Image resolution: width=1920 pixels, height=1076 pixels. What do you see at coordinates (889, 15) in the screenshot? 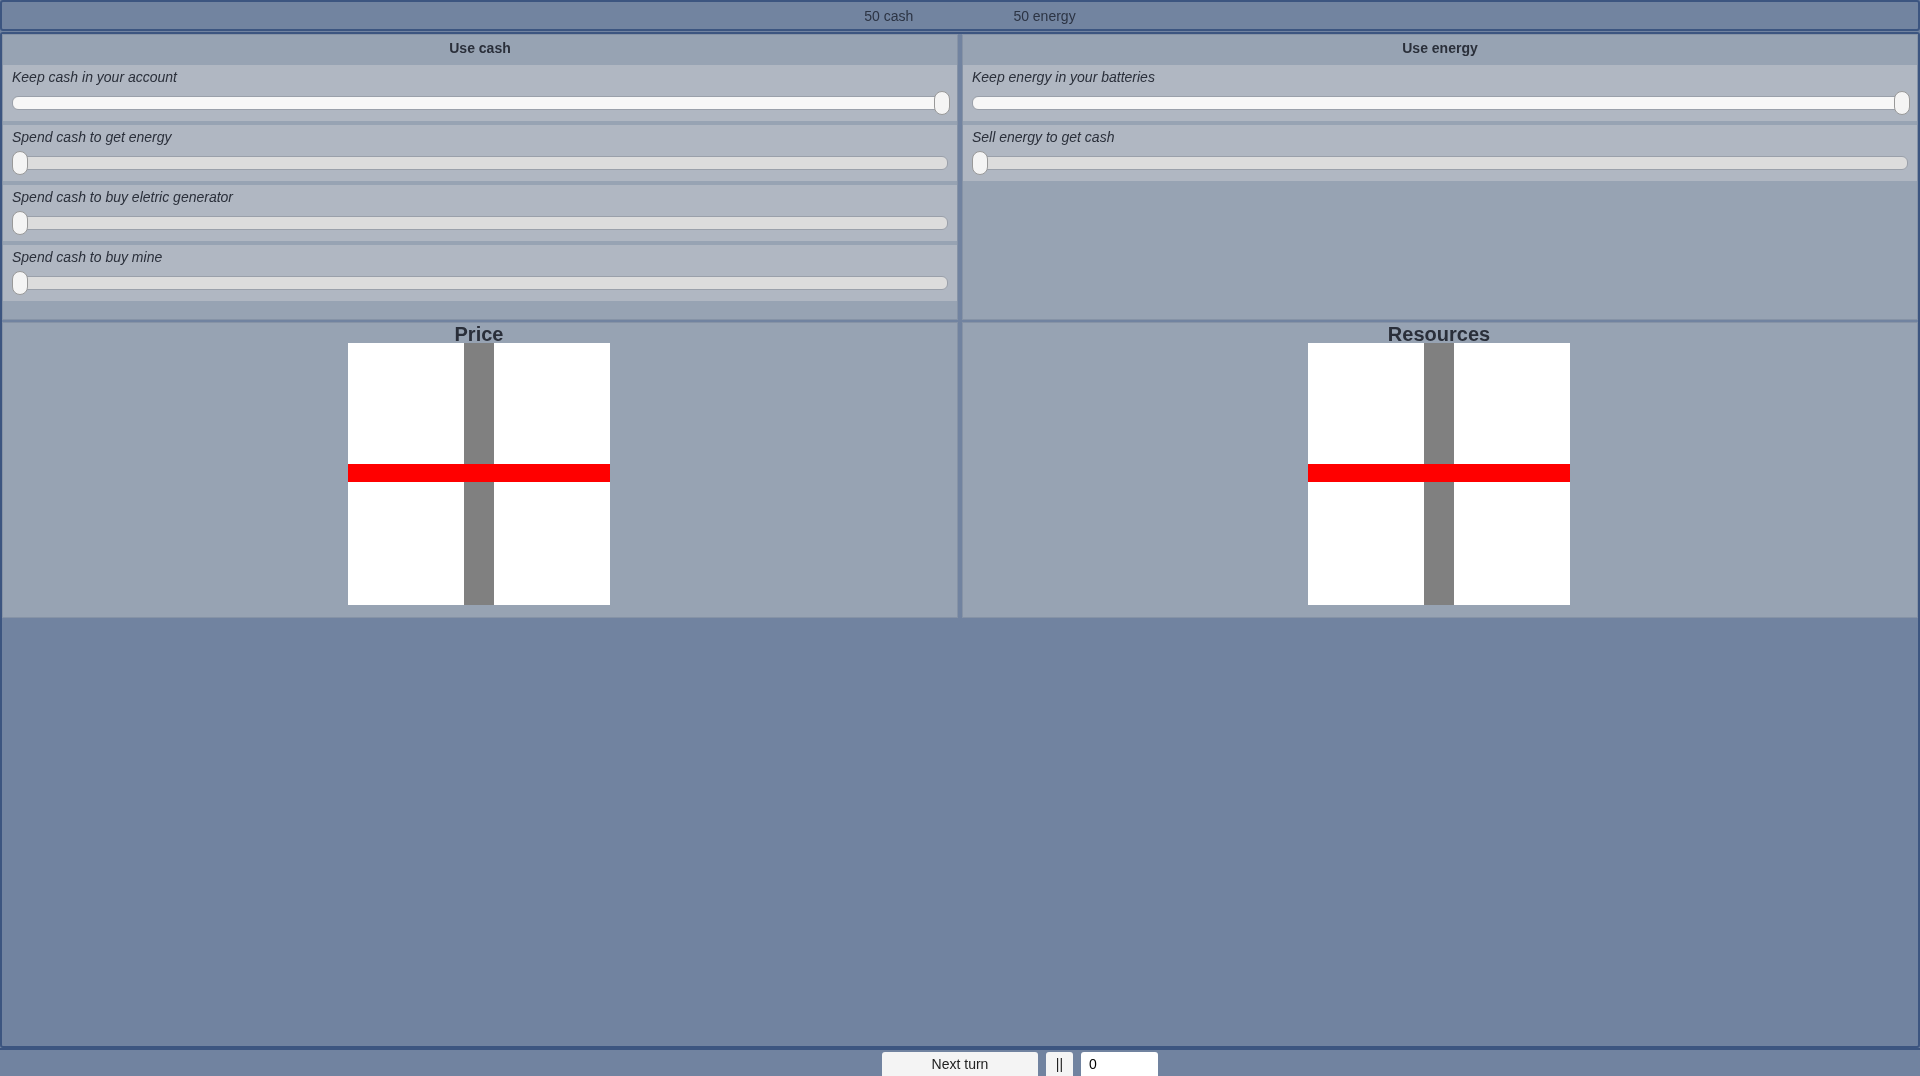
I see `cash-amount: 50 cash` at bounding box center [889, 15].